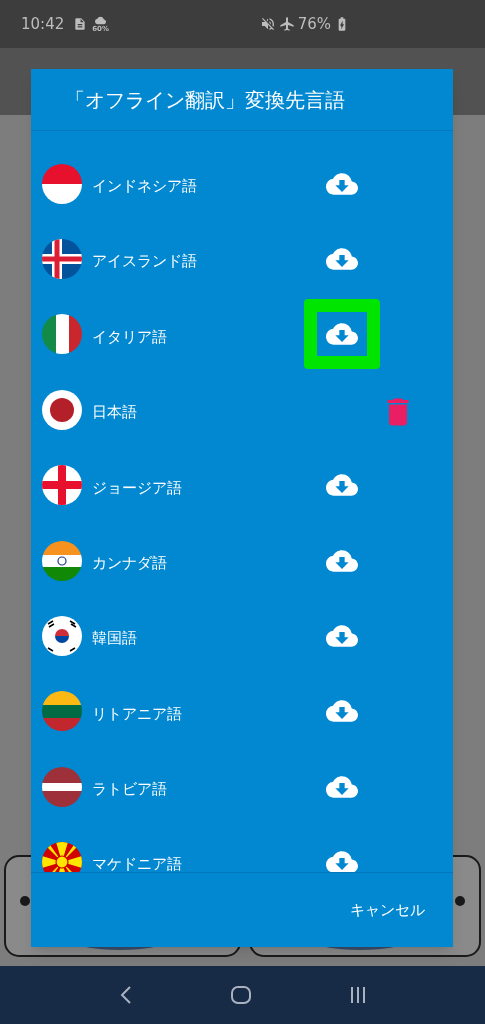 The width and height of the screenshot is (485, 1024). I want to click on language-name: カンナダ語, so click(130, 563).